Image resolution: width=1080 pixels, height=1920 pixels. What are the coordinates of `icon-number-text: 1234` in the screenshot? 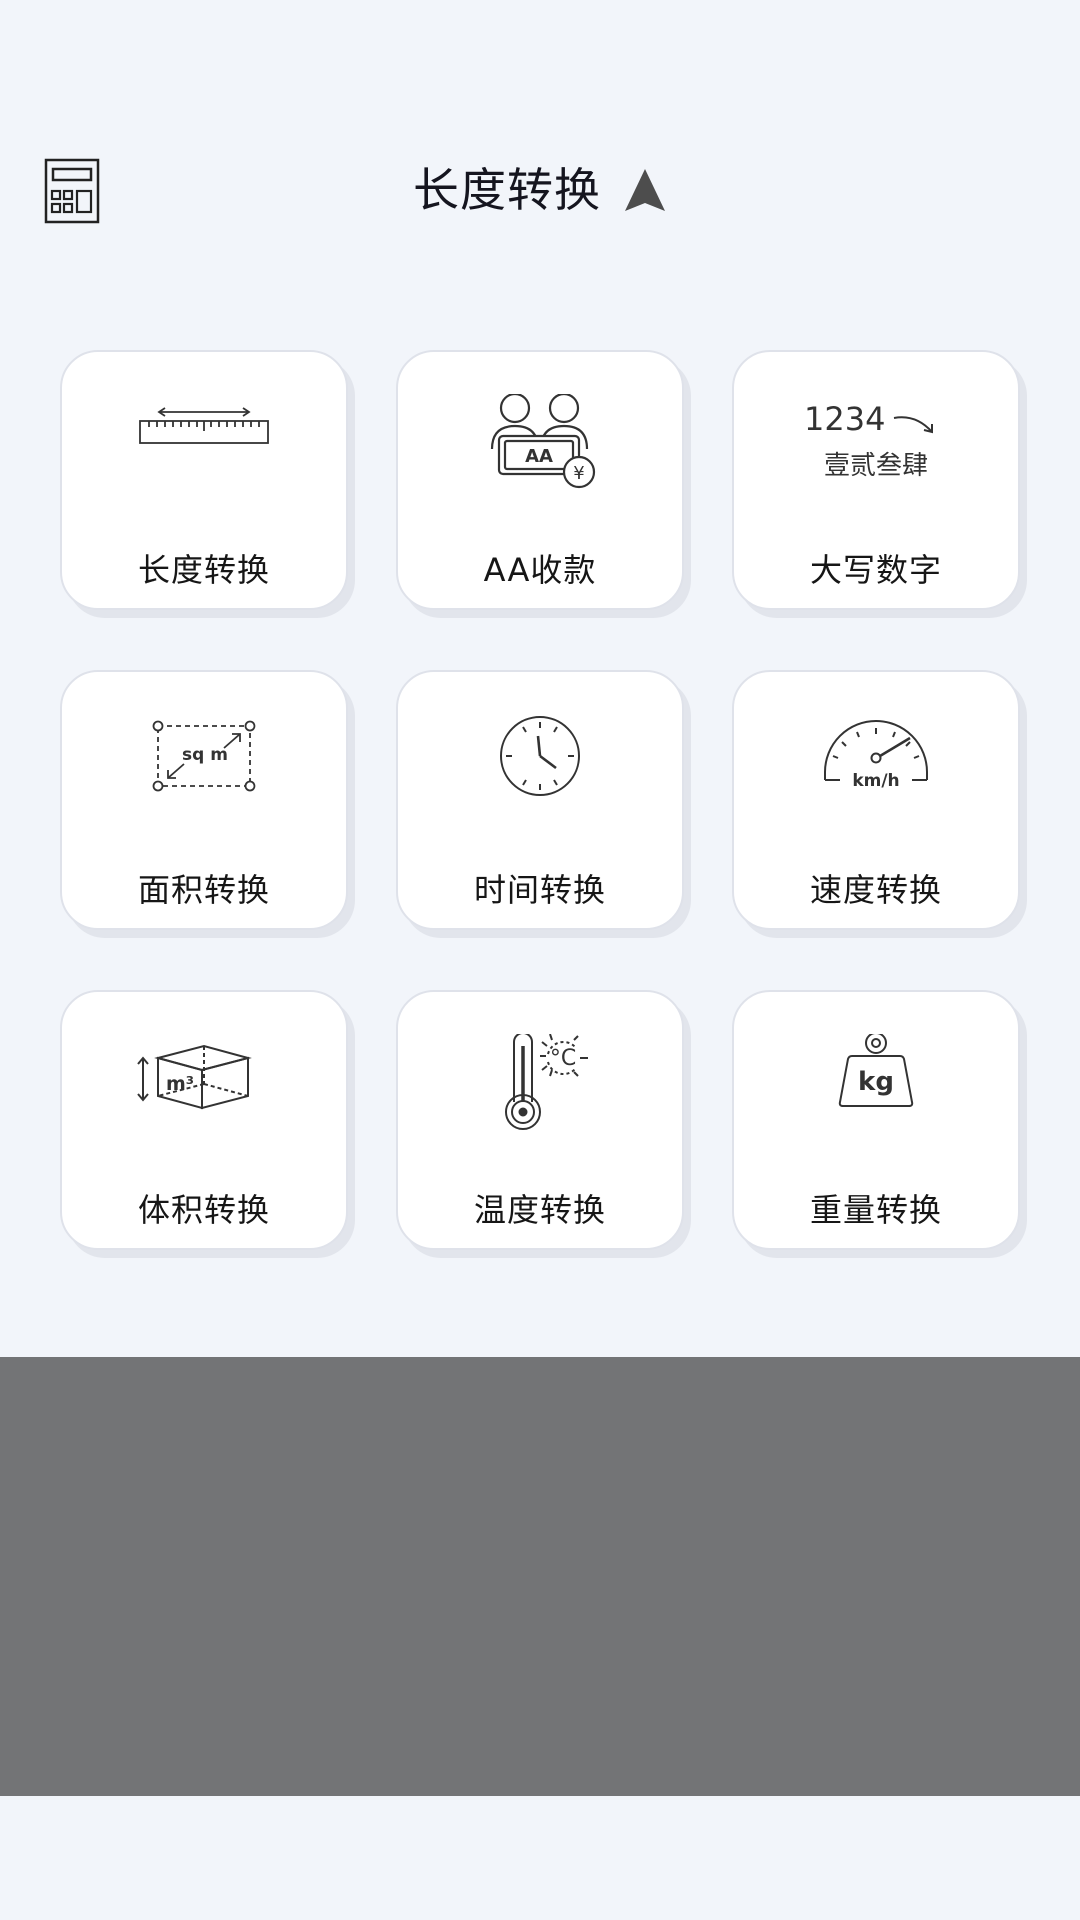 It's located at (844, 419).